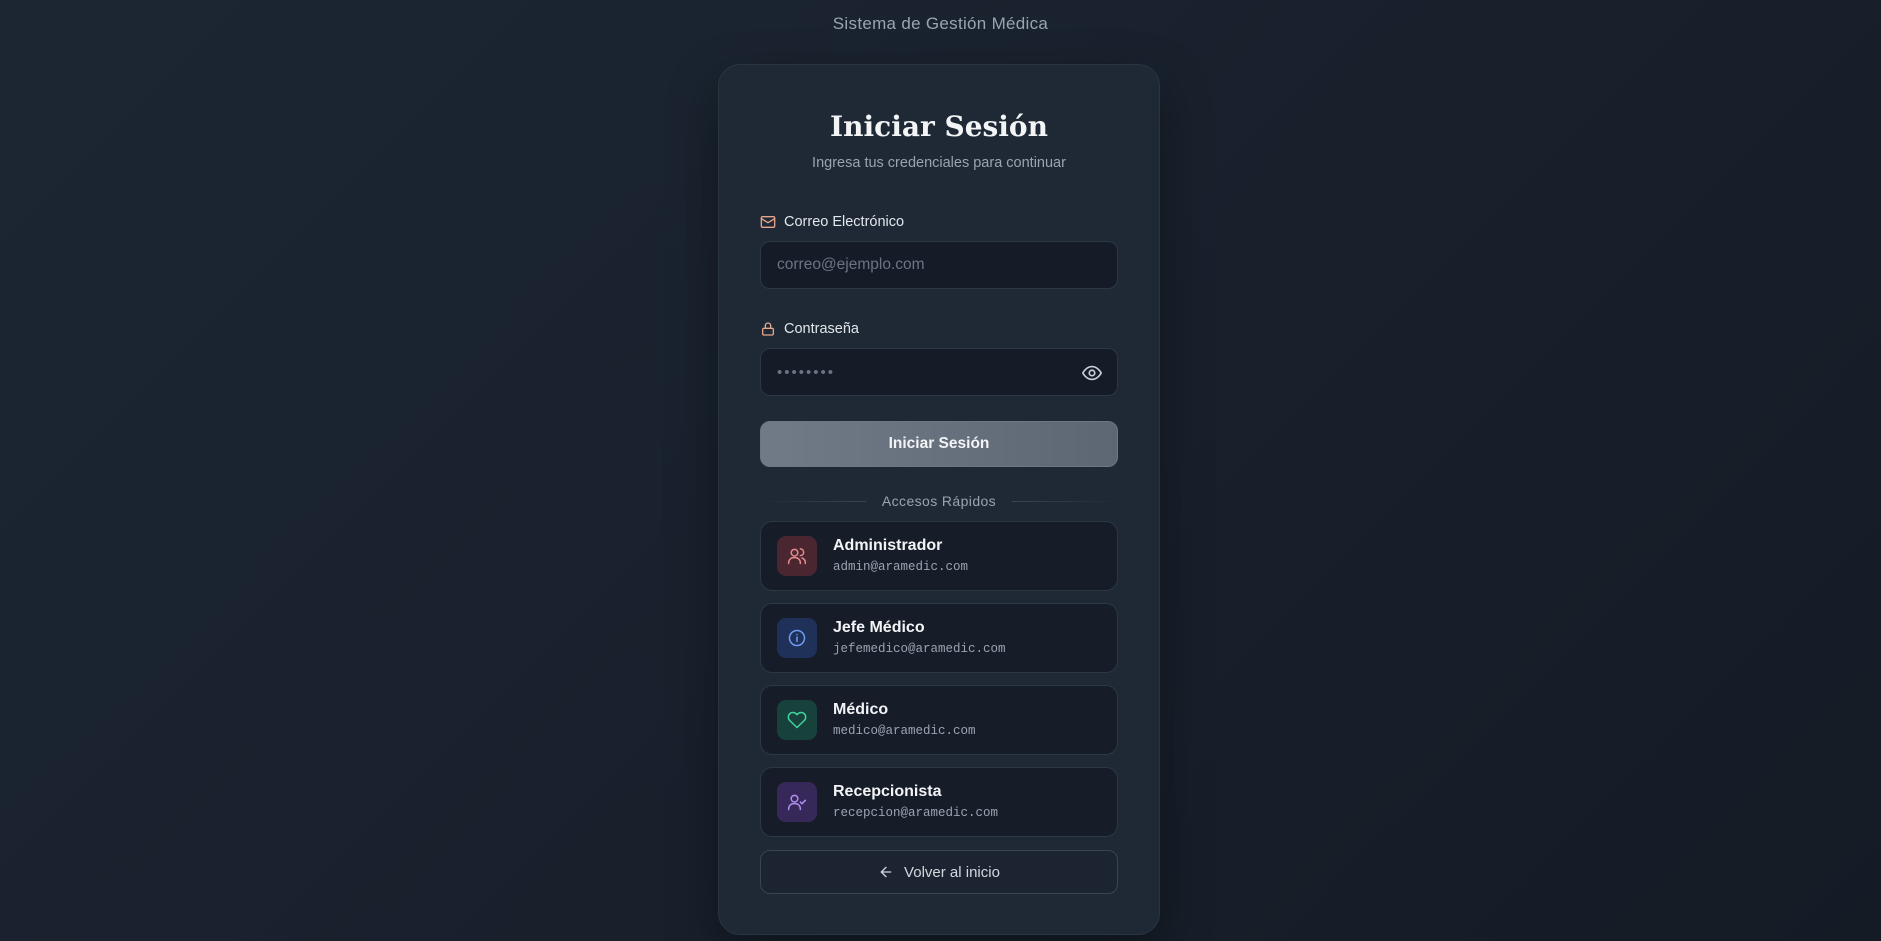  What do you see at coordinates (919, 649) in the screenshot?
I see `quick-access-email: jefemedico@aramedic.com` at bounding box center [919, 649].